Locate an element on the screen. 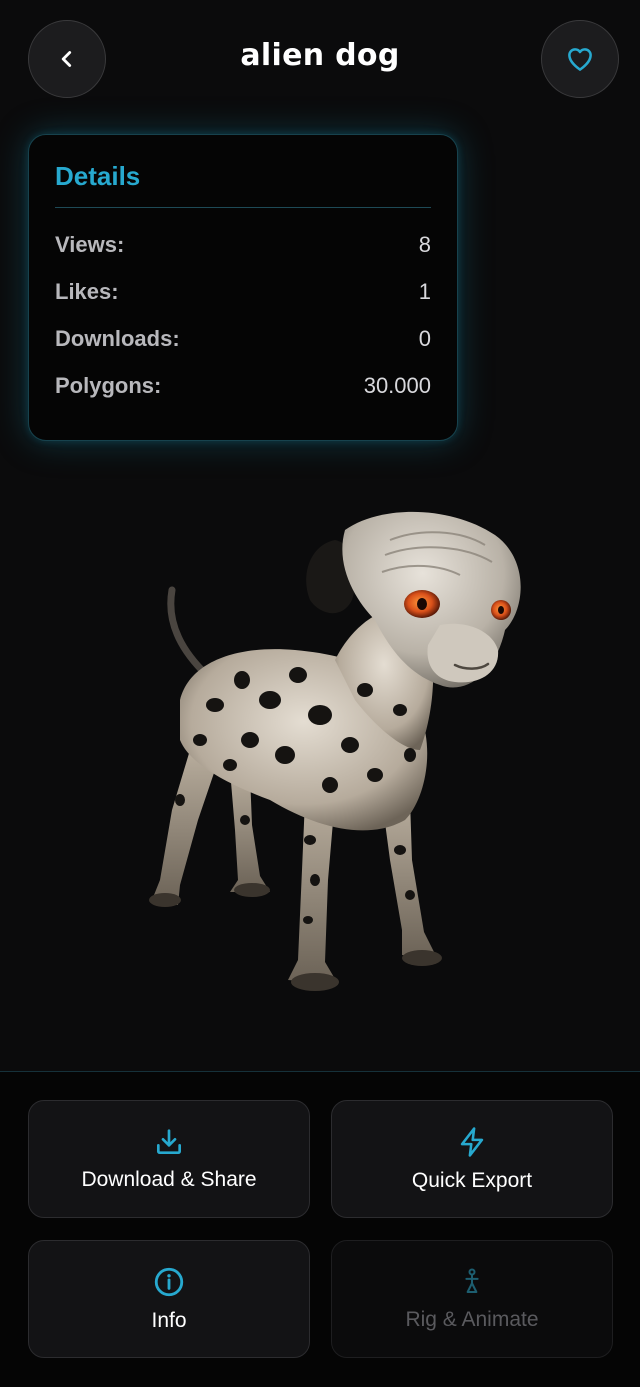 This screenshot has height=1387, width=640. rig-animate-button: Rig & Animate is located at coordinates (472, 1299).